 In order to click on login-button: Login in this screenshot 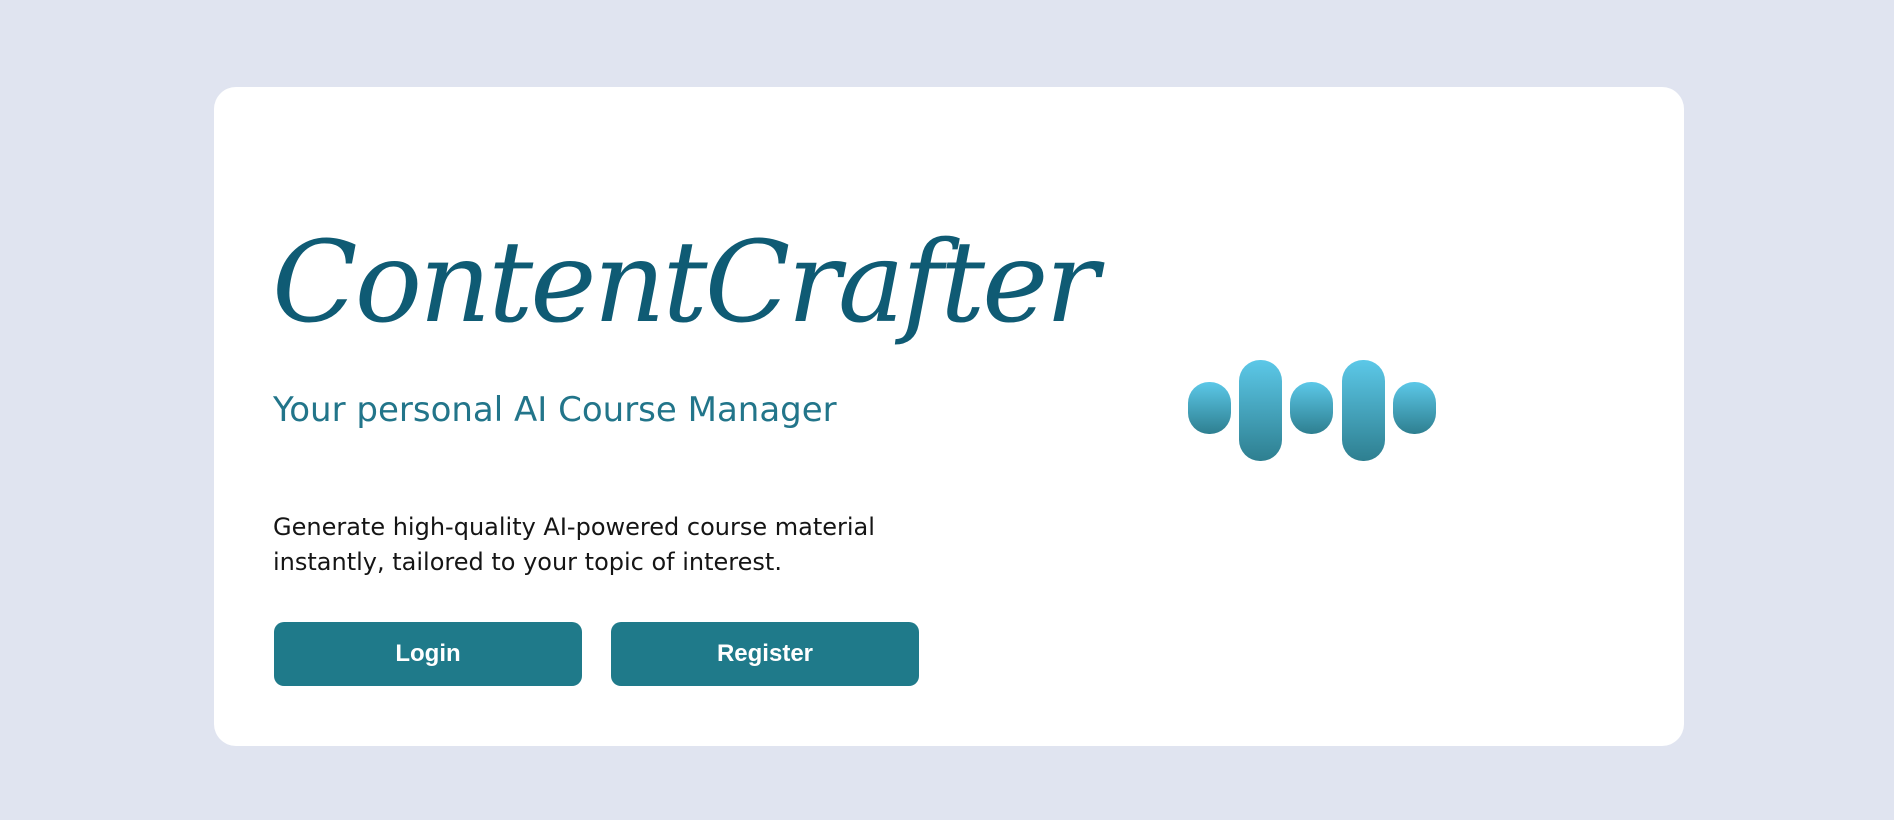, I will do `click(428, 654)`.